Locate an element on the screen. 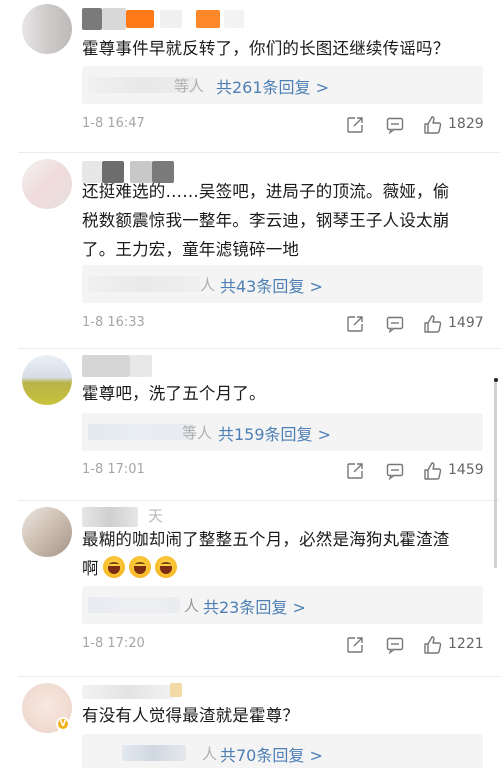 This screenshot has height=768, width=500. reply-preview: 等人 共159条回复 > is located at coordinates (282, 432).